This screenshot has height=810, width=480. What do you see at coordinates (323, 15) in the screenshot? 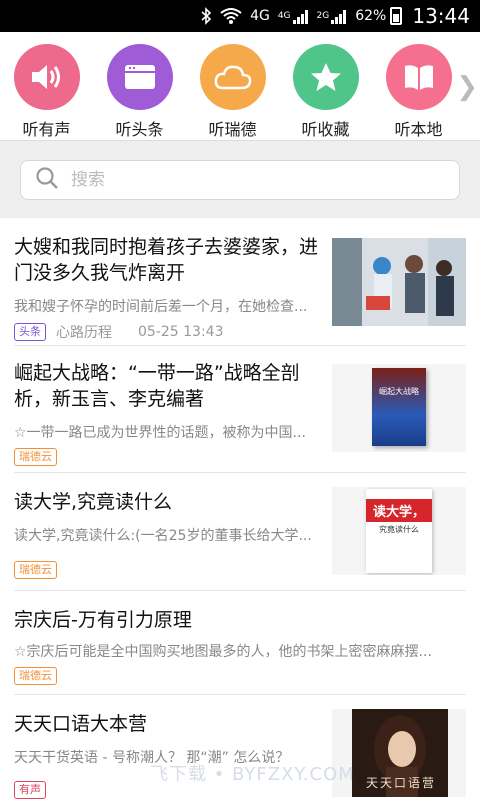
I see `network-type-2g-label: 2G` at bounding box center [323, 15].